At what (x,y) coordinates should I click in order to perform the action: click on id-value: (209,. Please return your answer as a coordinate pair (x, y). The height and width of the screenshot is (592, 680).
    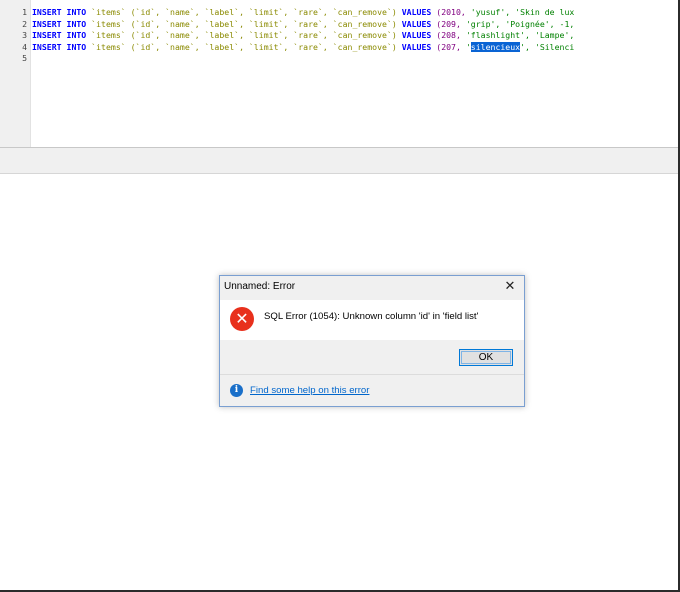
    Looking at the image, I should click on (448, 23).